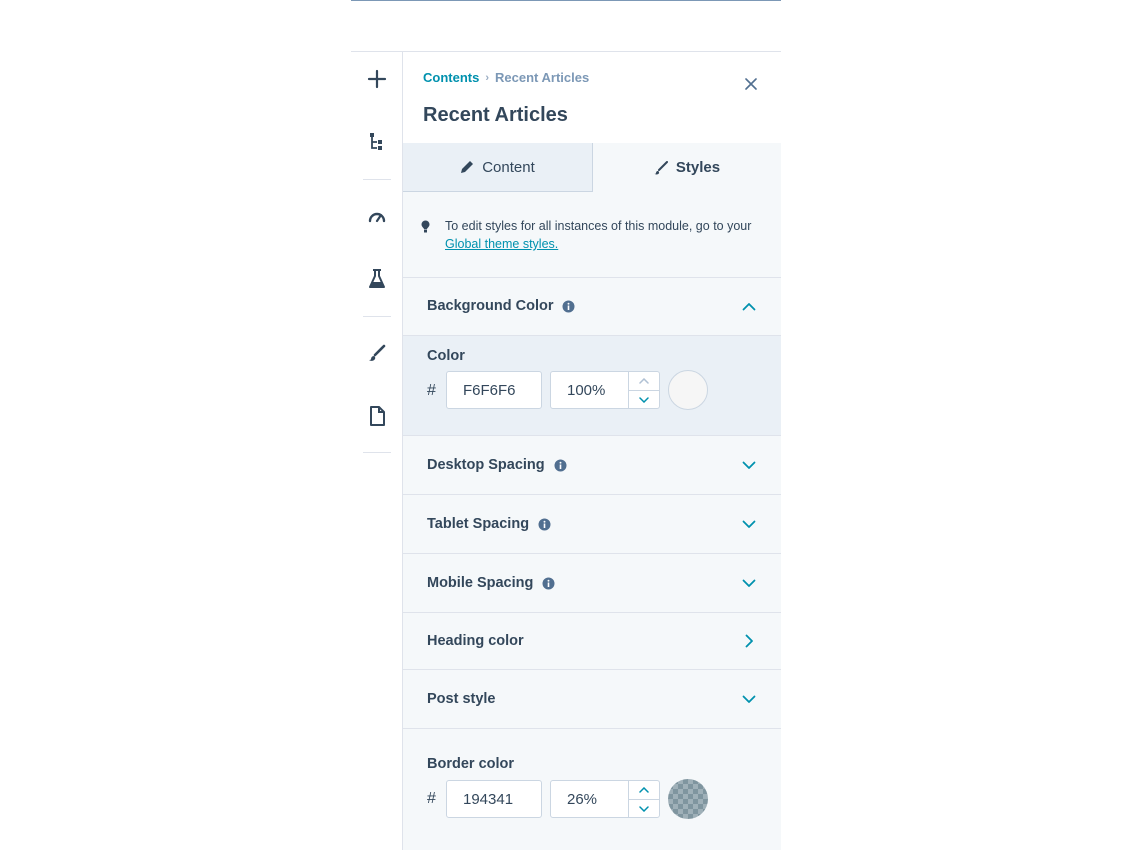 This screenshot has width=1133, height=850. I want to click on add-icon, so click(377, 79).